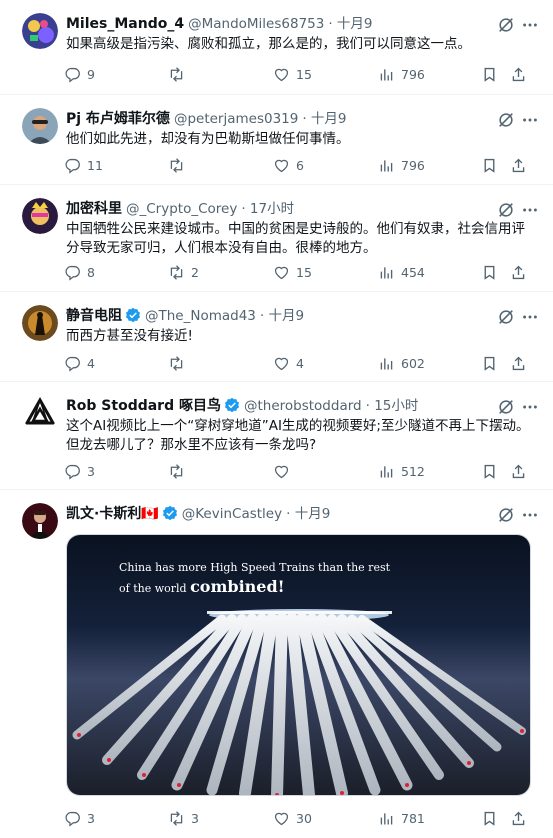  I want to click on media-caption-bold: combined!, so click(237, 586).